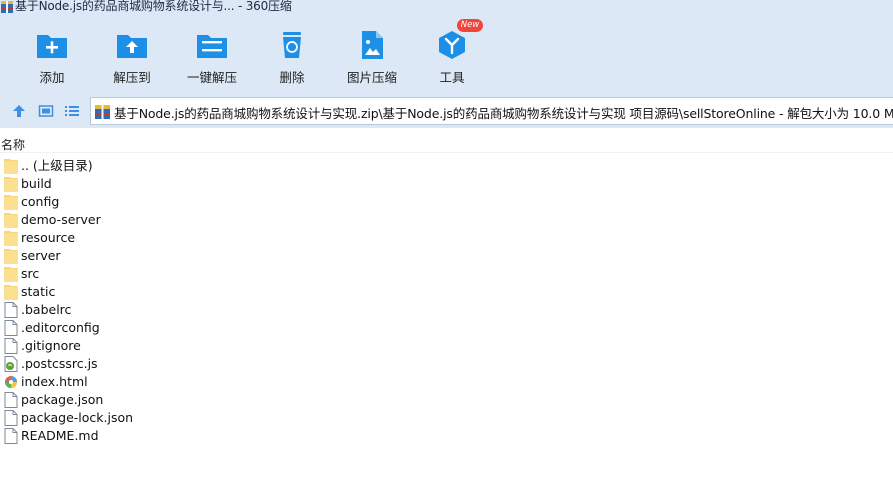 The height and width of the screenshot is (503, 893). Describe the element at coordinates (41, 255) in the screenshot. I see `file-name: server` at that location.